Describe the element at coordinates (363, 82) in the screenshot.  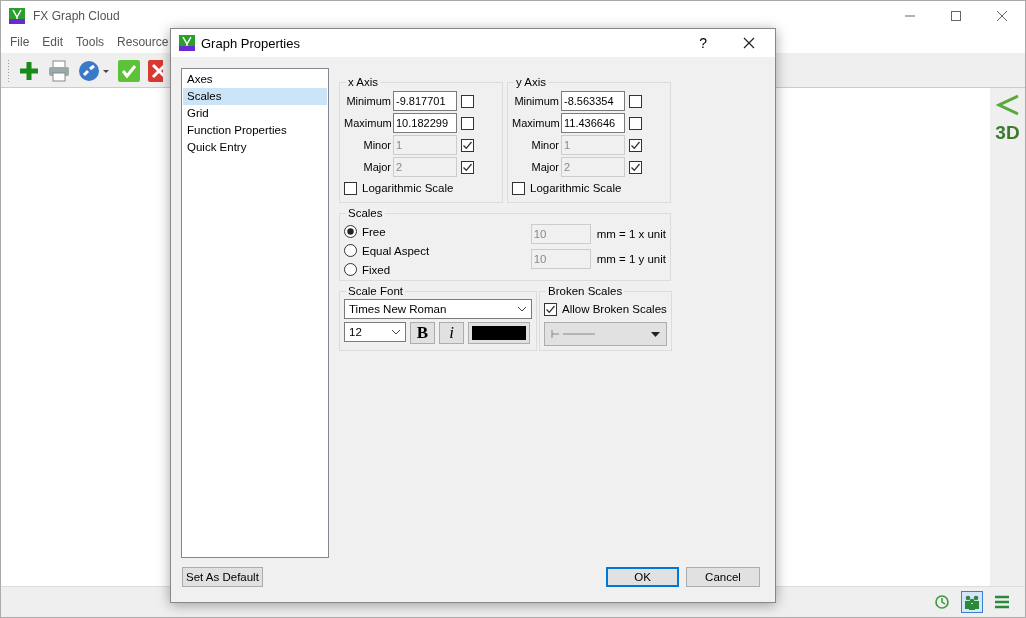
I see `group-title: x Axis` at that location.